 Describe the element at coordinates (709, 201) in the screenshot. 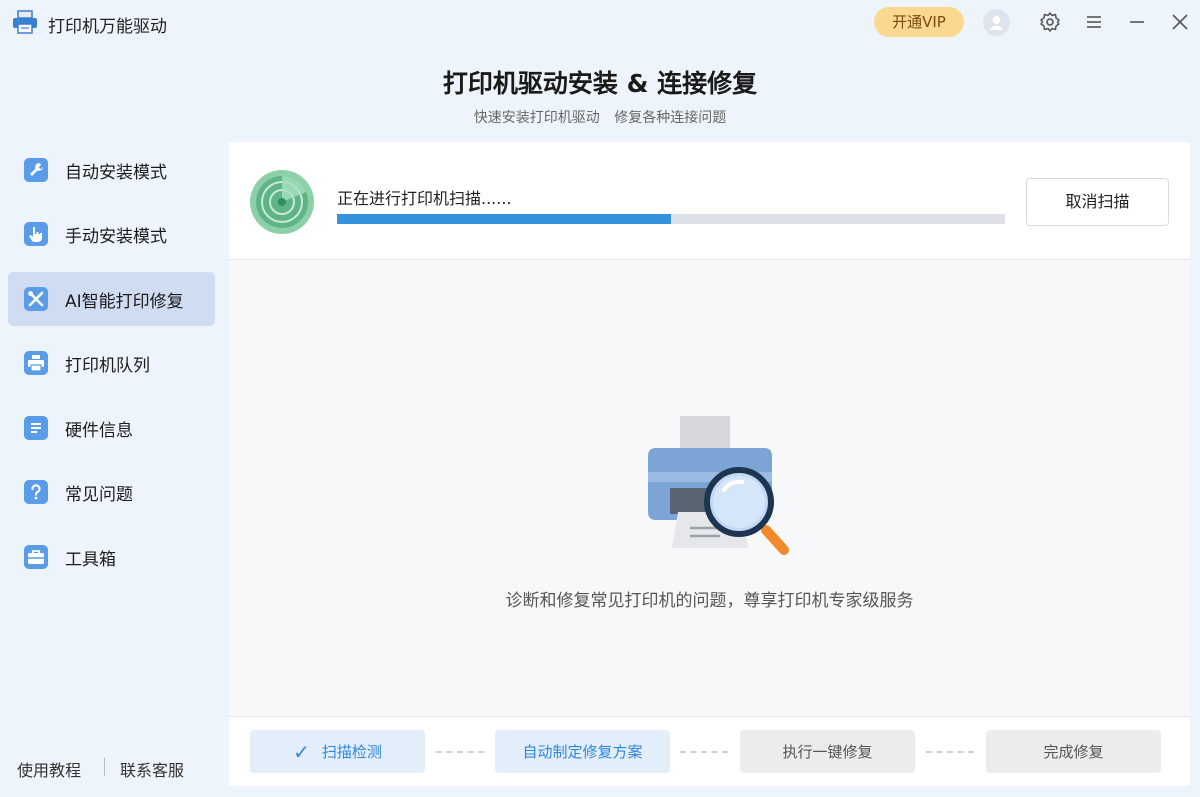

I see `scan-panel: 正在进行打印机扫描...... 取消扫描` at that location.